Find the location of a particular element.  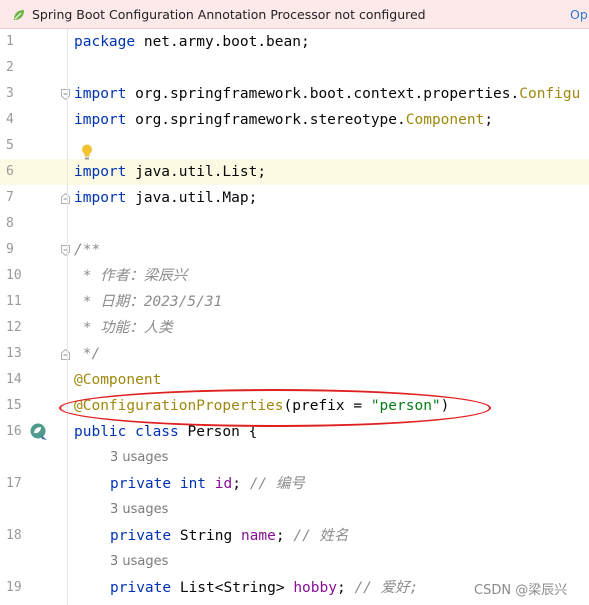

code-text: import java.util.List; is located at coordinates (170, 172).